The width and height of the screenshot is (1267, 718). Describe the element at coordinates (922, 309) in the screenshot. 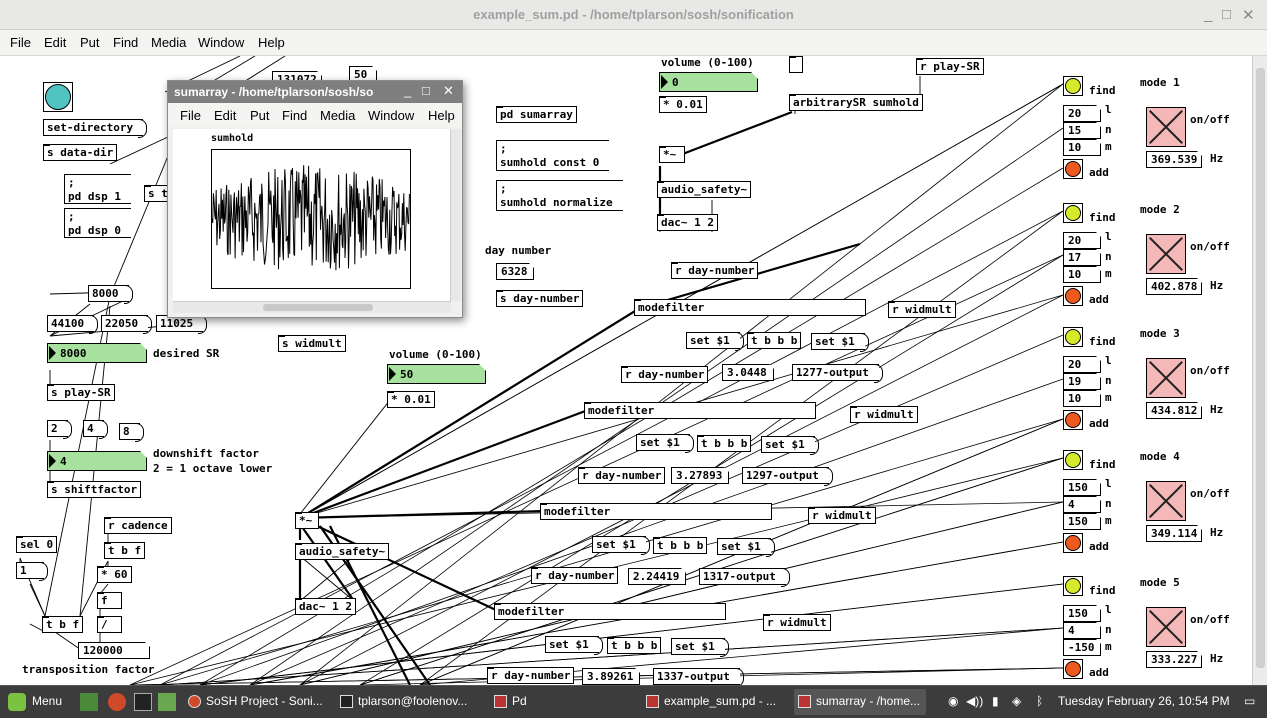

I see `receive-widmult-1: r widmult` at that location.